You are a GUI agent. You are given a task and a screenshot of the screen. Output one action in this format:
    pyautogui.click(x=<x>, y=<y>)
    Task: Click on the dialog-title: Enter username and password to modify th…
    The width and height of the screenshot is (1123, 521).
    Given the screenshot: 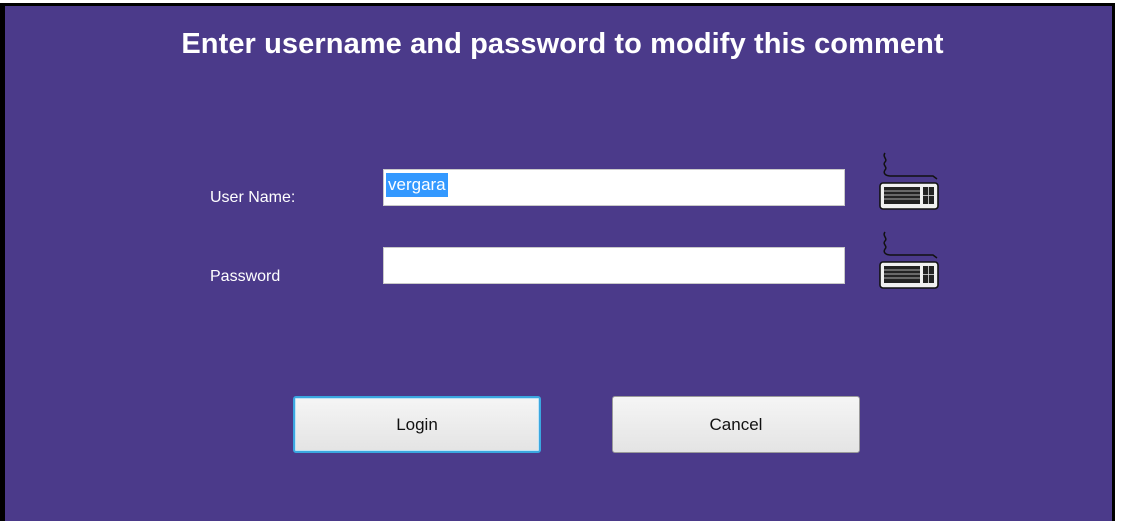 What is the action you would take?
    pyautogui.click(x=562, y=44)
    